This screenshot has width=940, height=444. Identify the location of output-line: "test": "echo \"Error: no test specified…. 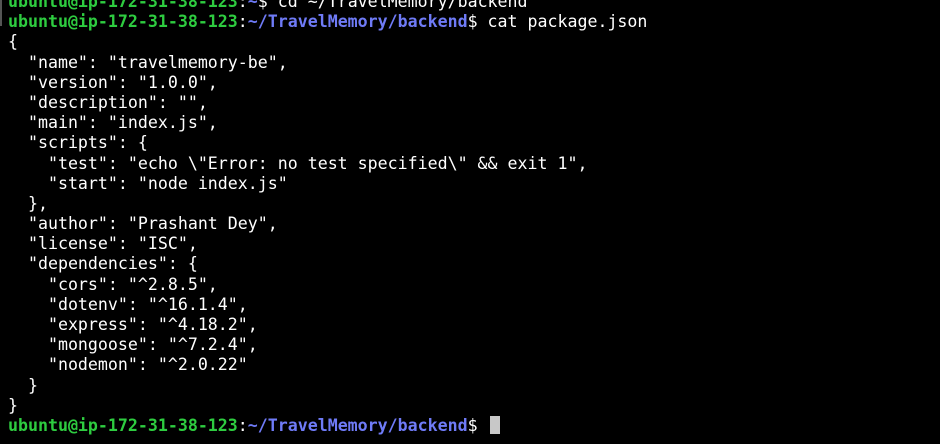
(298, 163).